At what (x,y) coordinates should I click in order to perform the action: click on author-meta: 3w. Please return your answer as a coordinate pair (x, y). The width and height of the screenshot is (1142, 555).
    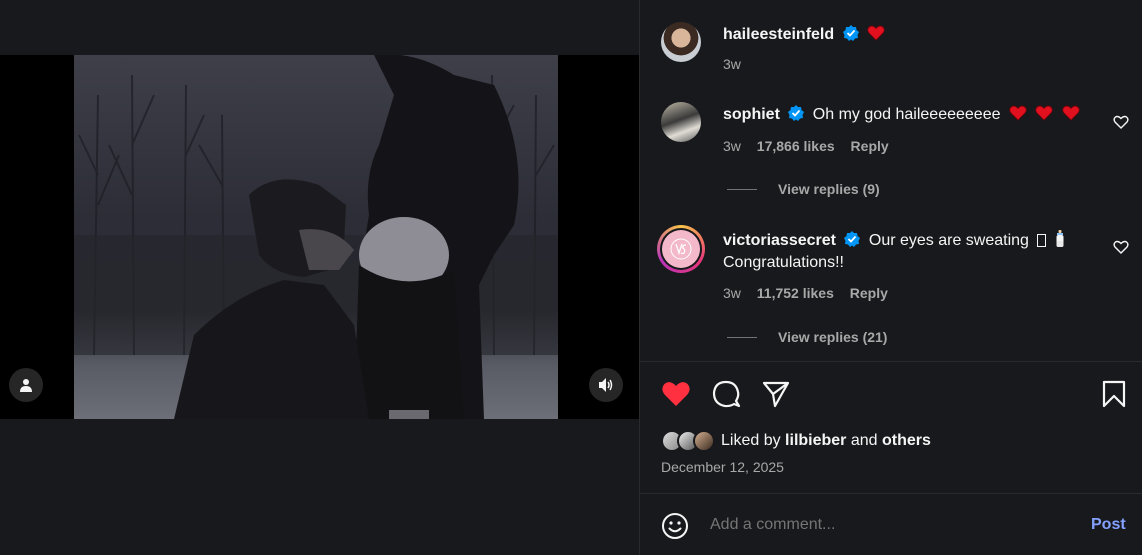
    Looking at the image, I should click on (738, 64).